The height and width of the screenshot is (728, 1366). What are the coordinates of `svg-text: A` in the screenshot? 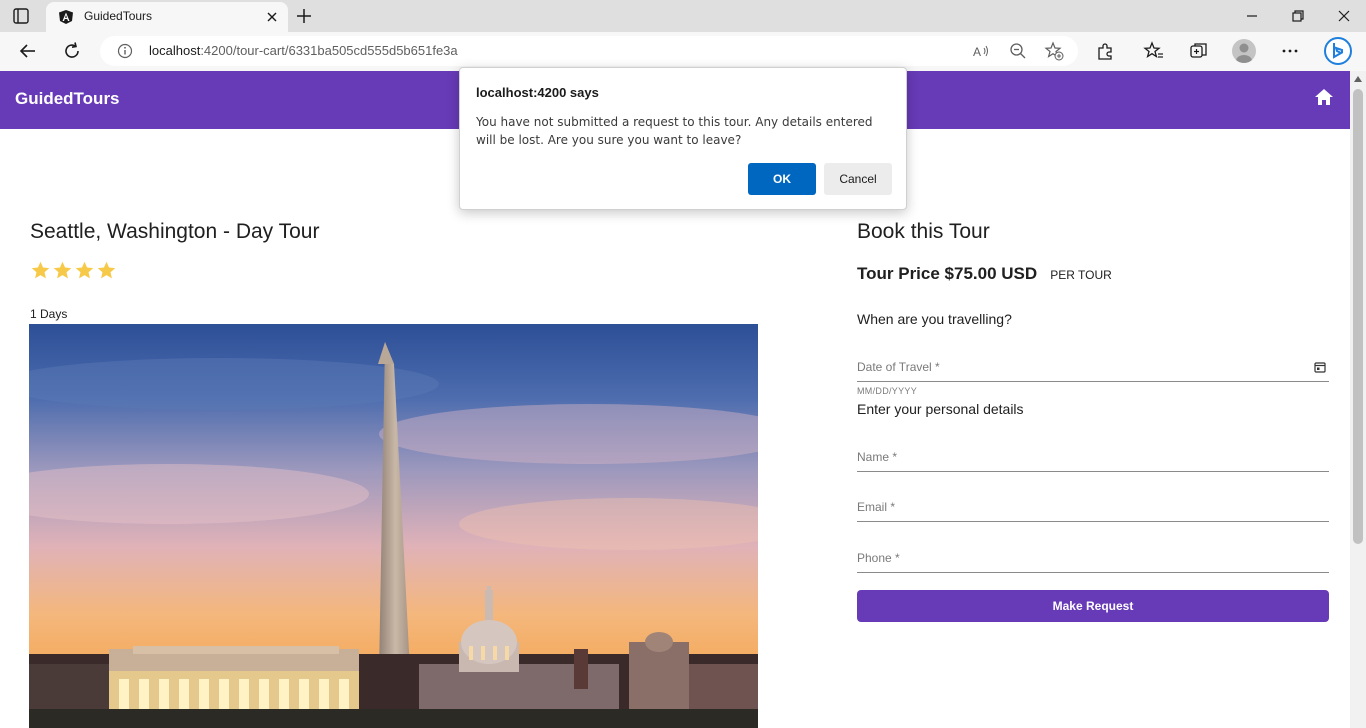 It's located at (977, 52).